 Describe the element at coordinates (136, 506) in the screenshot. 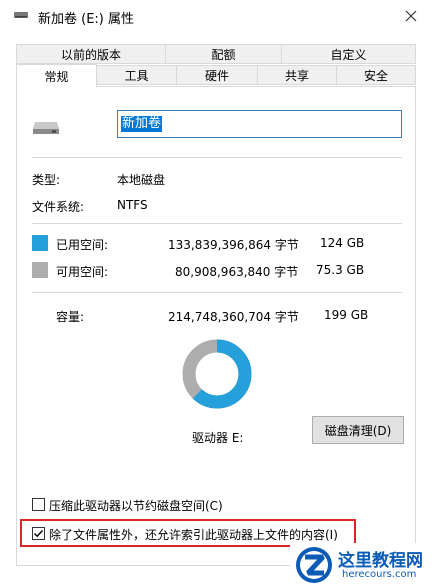

I see `compress-label: 压缩此驱动器以节约磁盘空间(C)` at that location.